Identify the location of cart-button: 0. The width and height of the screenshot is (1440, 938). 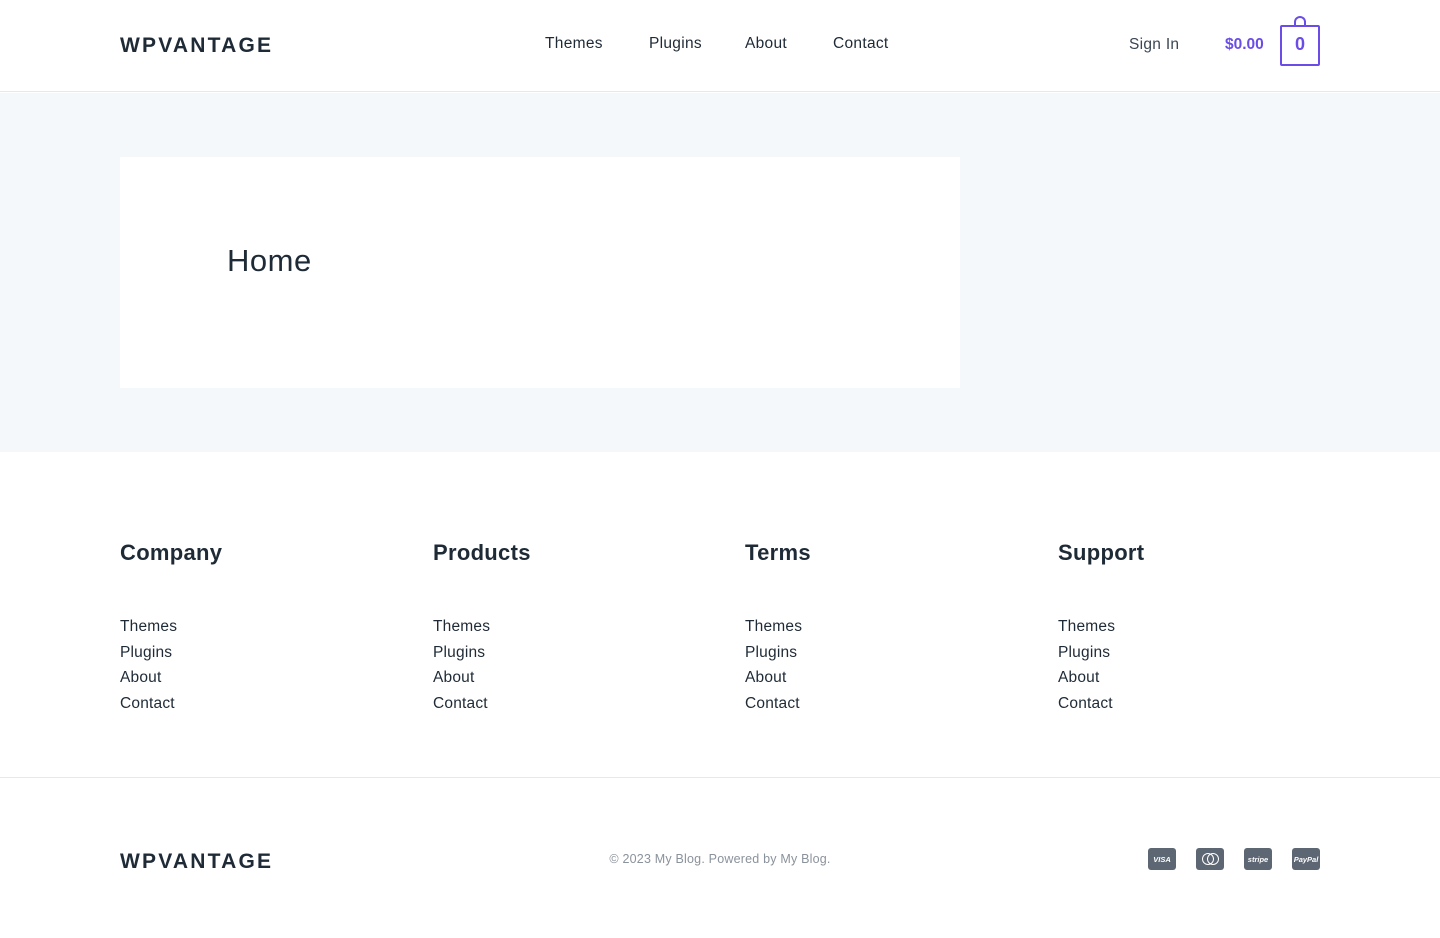
(1300, 41).